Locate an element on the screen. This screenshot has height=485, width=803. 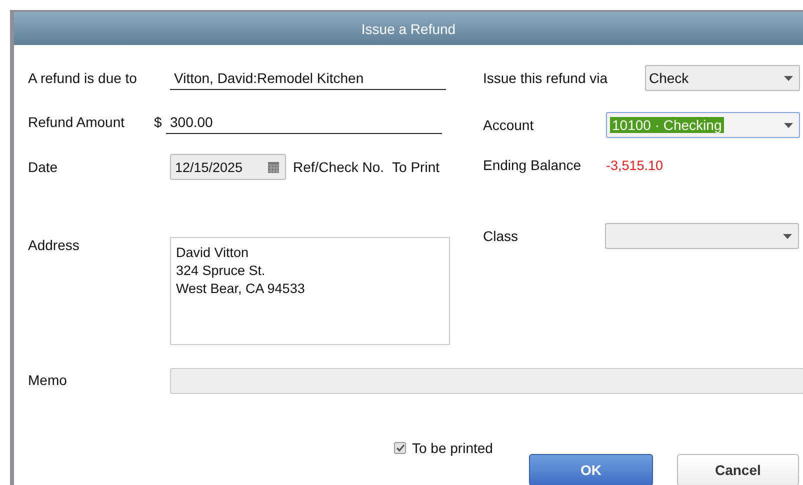
amount-field: 300.00 is located at coordinates (304, 122).